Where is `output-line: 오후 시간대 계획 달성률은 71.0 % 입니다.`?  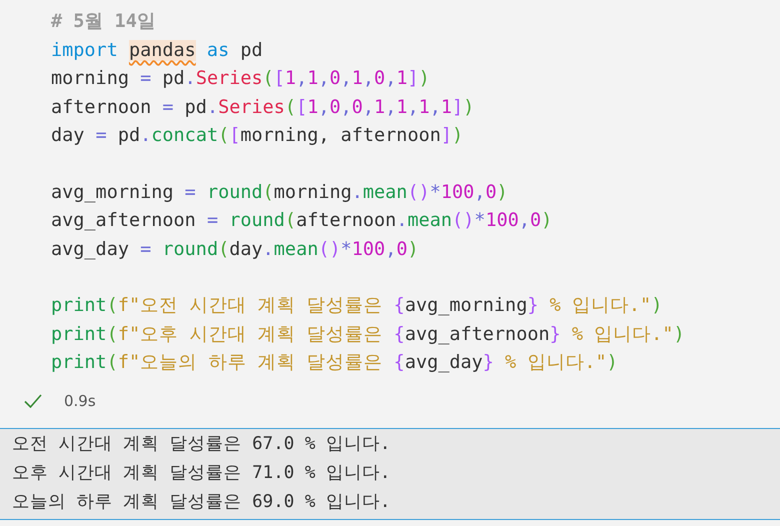
output-line: 오후 시간대 계획 달성률은 71.0 % 입니다. is located at coordinates (202, 473).